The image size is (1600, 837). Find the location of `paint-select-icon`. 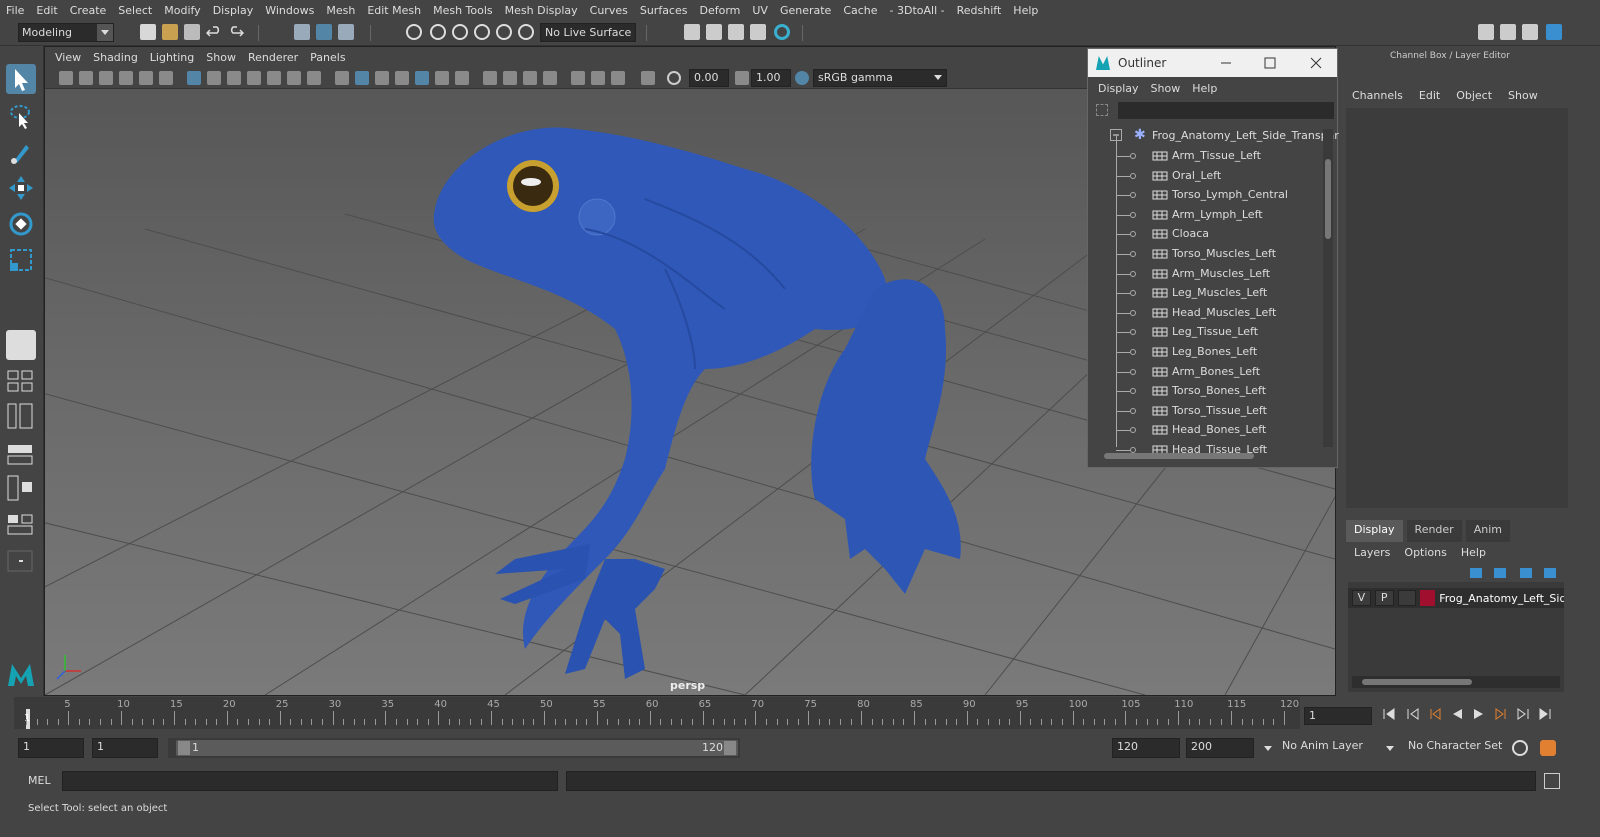

paint-select-icon is located at coordinates (21, 152).